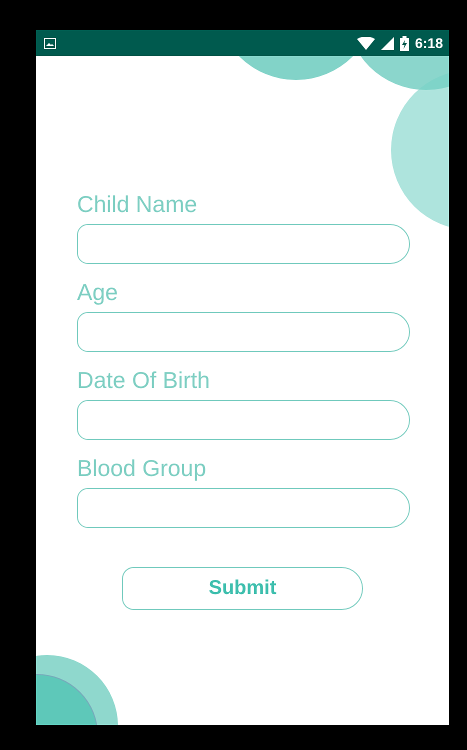 The height and width of the screenshot is (750, 467). Describe the element at coordinates (50, 43) in the screenshot. I see `image-icon` at that location.